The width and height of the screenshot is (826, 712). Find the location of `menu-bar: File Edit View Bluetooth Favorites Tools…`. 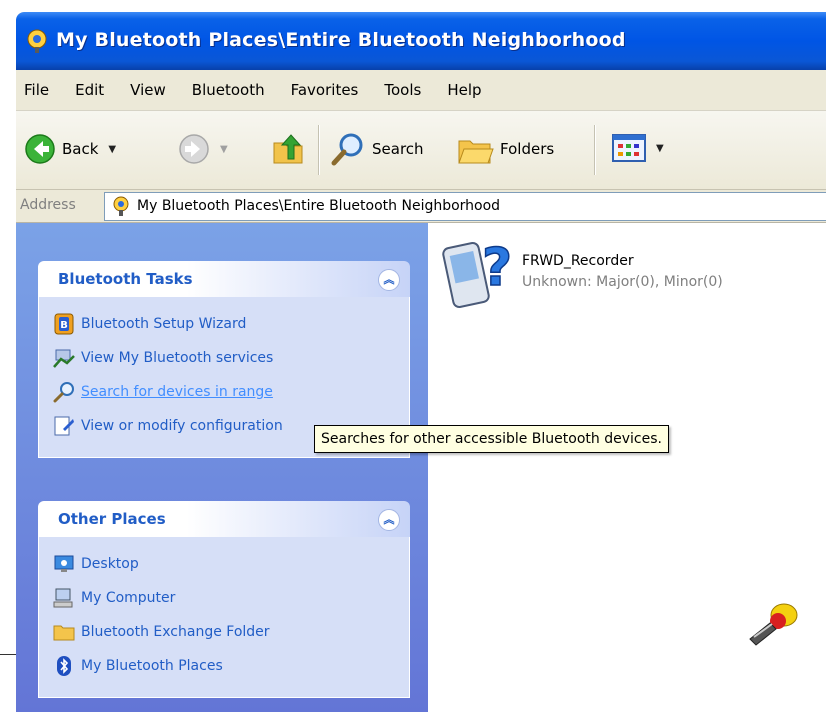

menu-bar: File Edit View Bluetooth Favorites Tools… is located at coordinates (421, 90).